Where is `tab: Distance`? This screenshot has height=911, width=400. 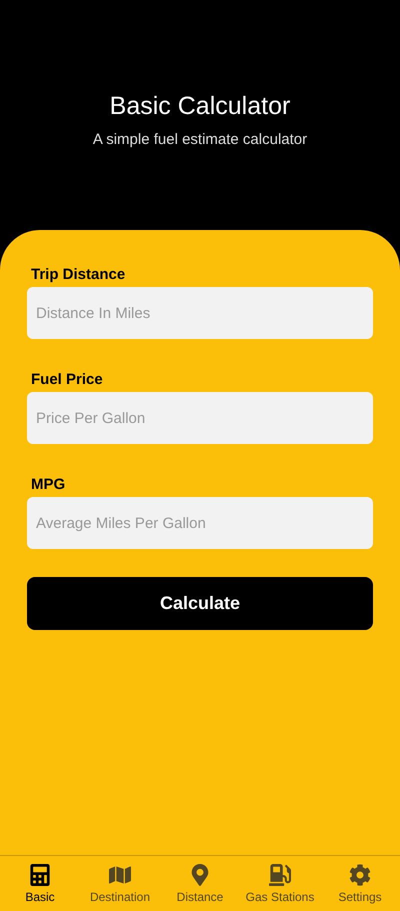
tab: Distance is located at coordinates (200, 883).